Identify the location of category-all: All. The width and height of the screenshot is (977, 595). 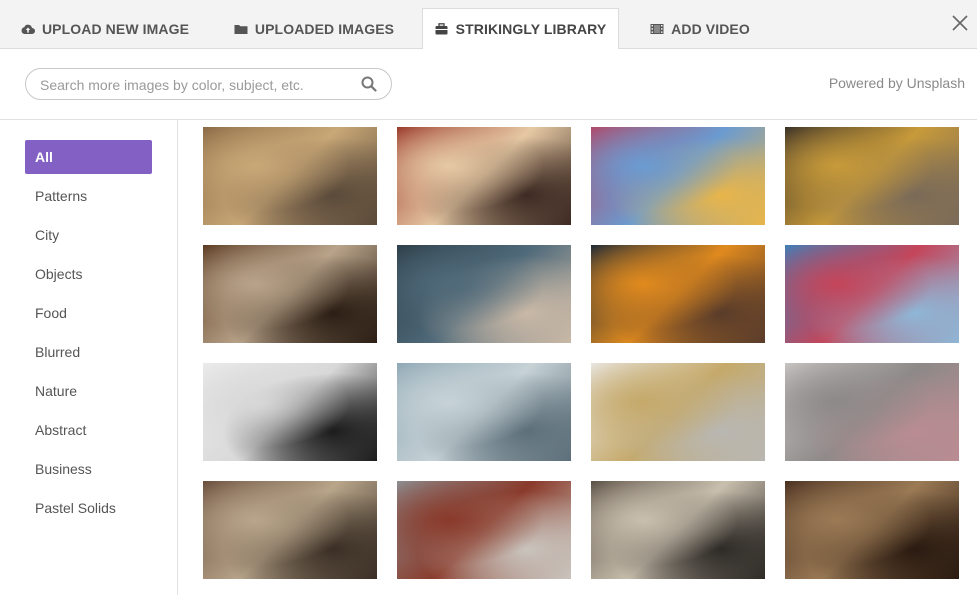
(88, 157).